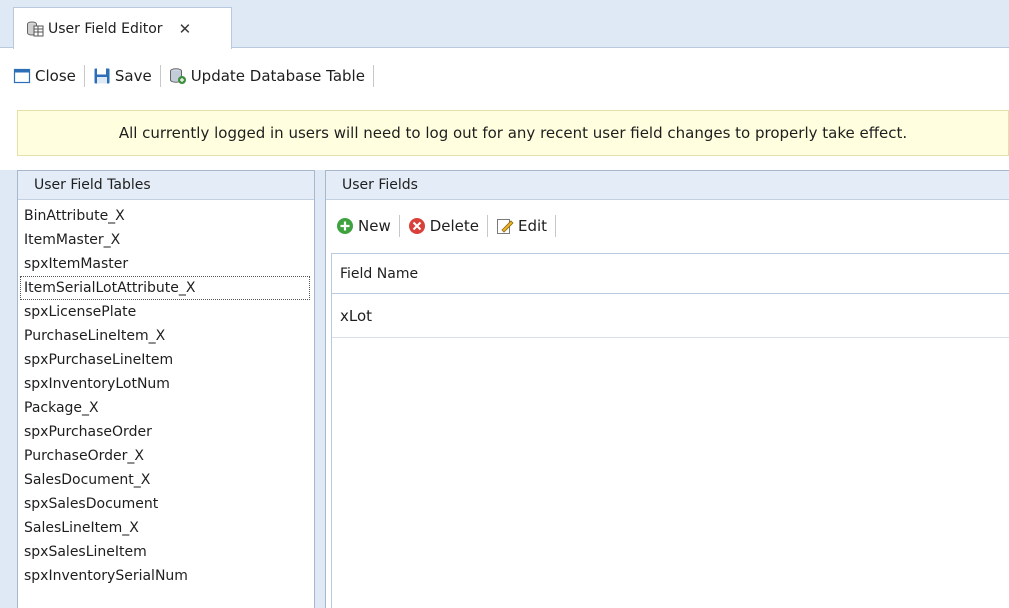 This screenshot has height=608, width=1009. I want to click on close-label: Close, so click(55, 75).